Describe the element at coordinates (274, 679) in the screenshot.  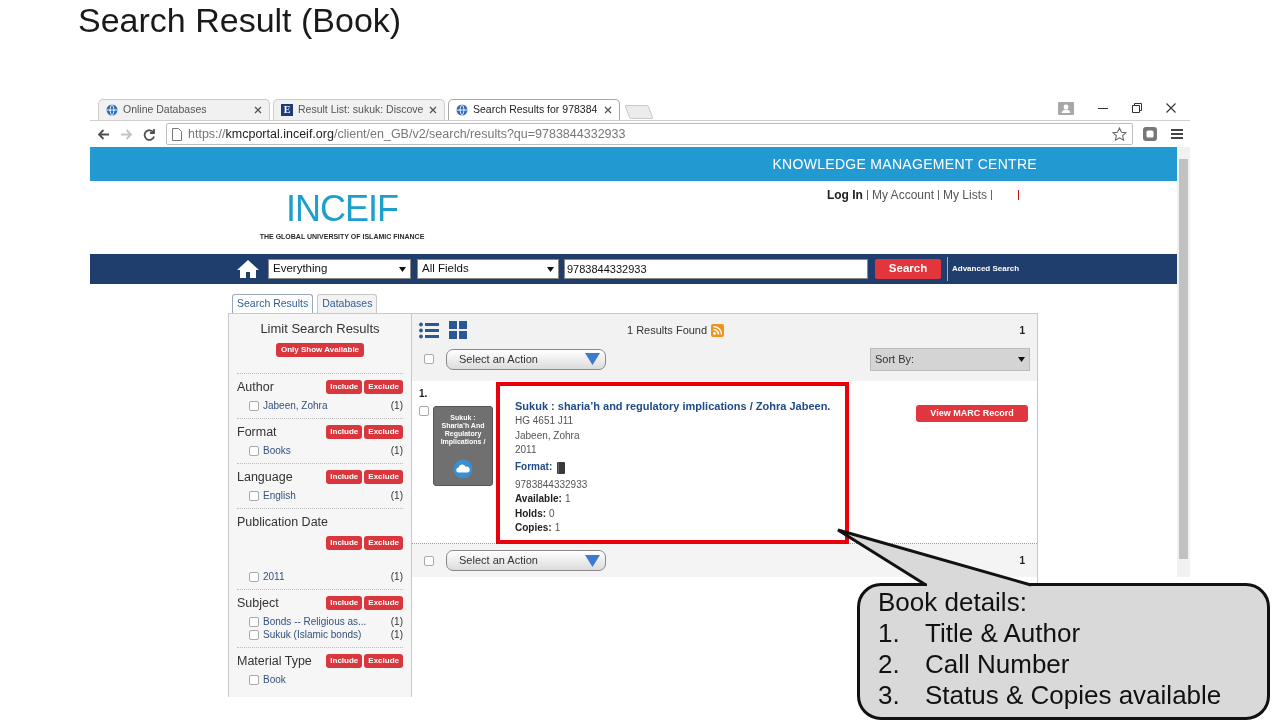
I see `facet-value-link: Book` at that location.